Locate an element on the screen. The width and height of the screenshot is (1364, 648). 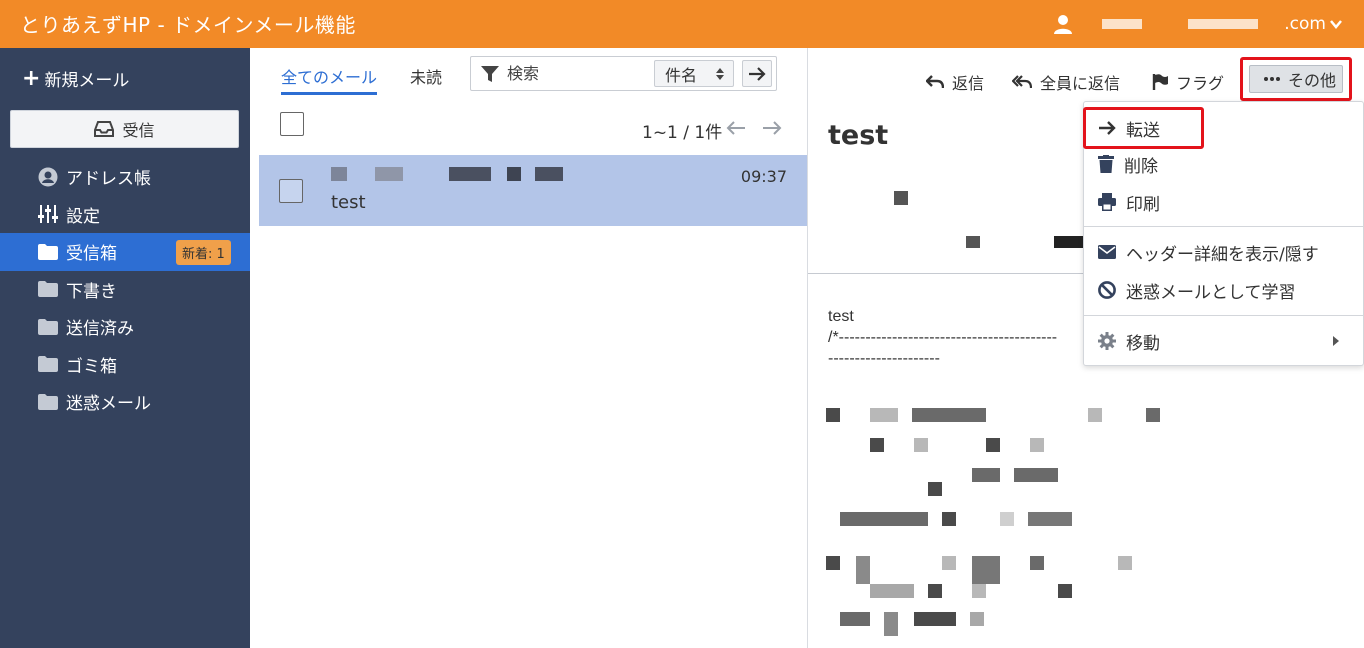
sliders-icon is located at coordinates (48, 214).